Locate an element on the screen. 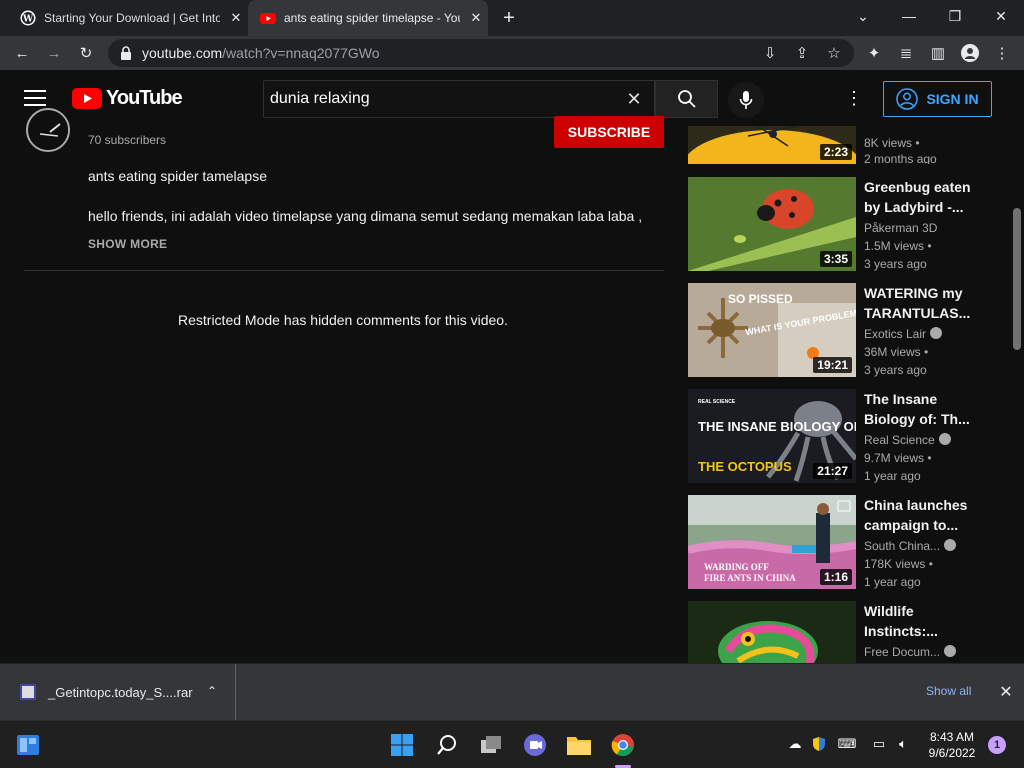  video-thumbnail: 2:23 is located at coordinates (772, 145).